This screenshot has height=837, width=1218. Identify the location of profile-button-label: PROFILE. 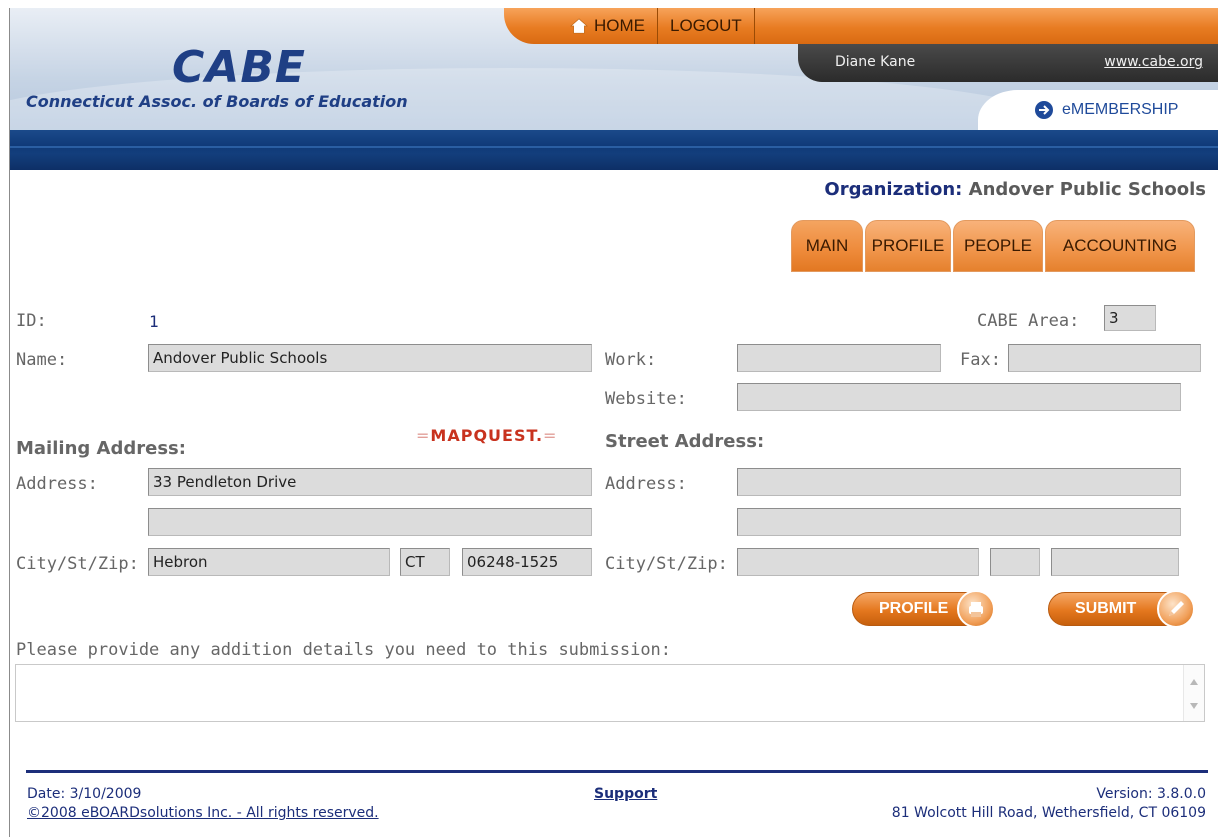
(914, 608).